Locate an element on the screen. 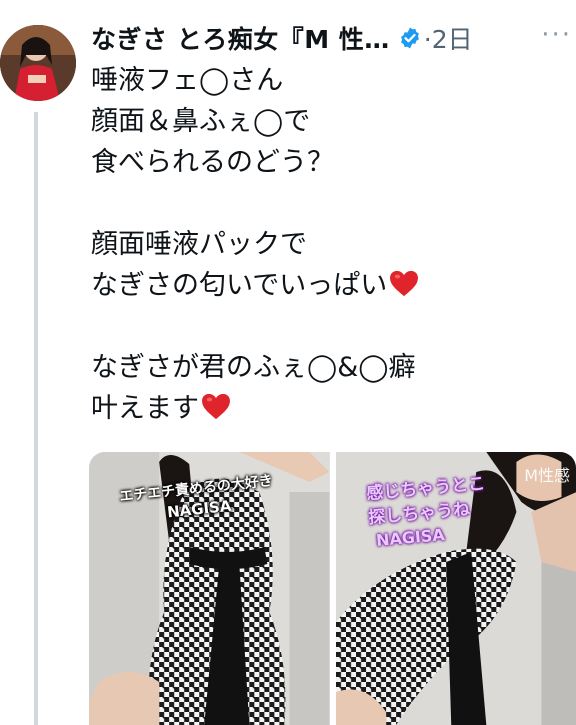 This screenshot has width=576, height=725. tweet-line-text: 叶えます is located at coordinates (145, 408).